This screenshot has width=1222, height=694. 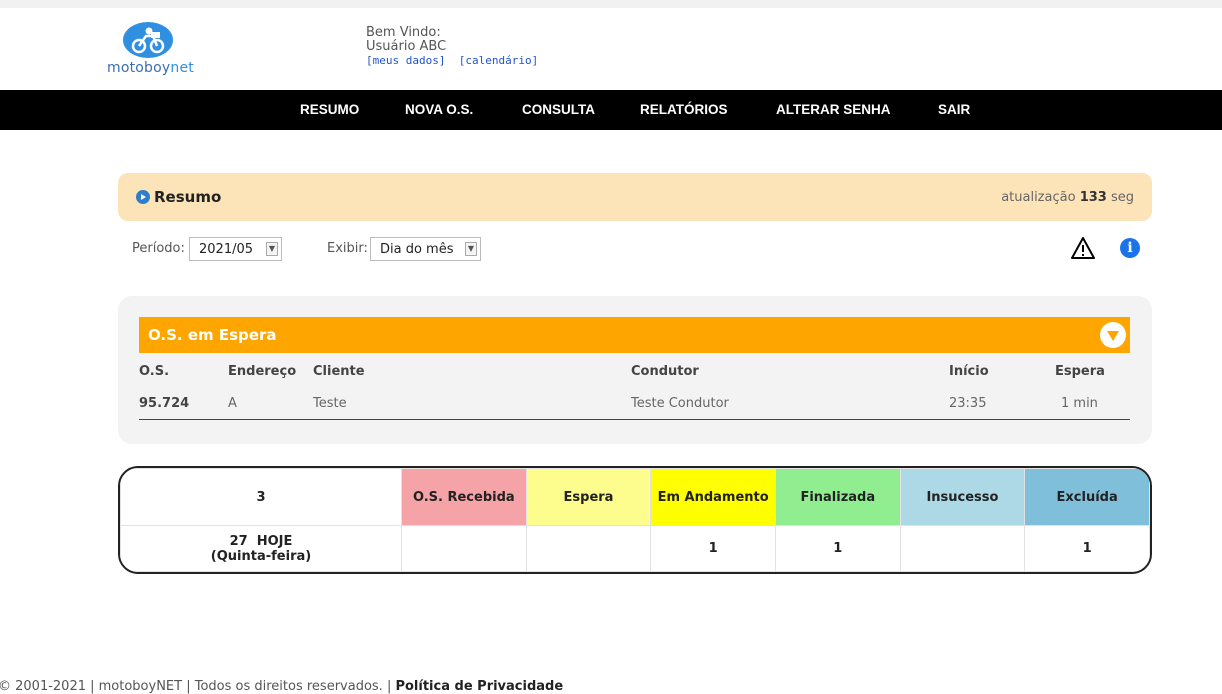 I want to click on nav-sair: SAIR, so click(x=954, y=109).